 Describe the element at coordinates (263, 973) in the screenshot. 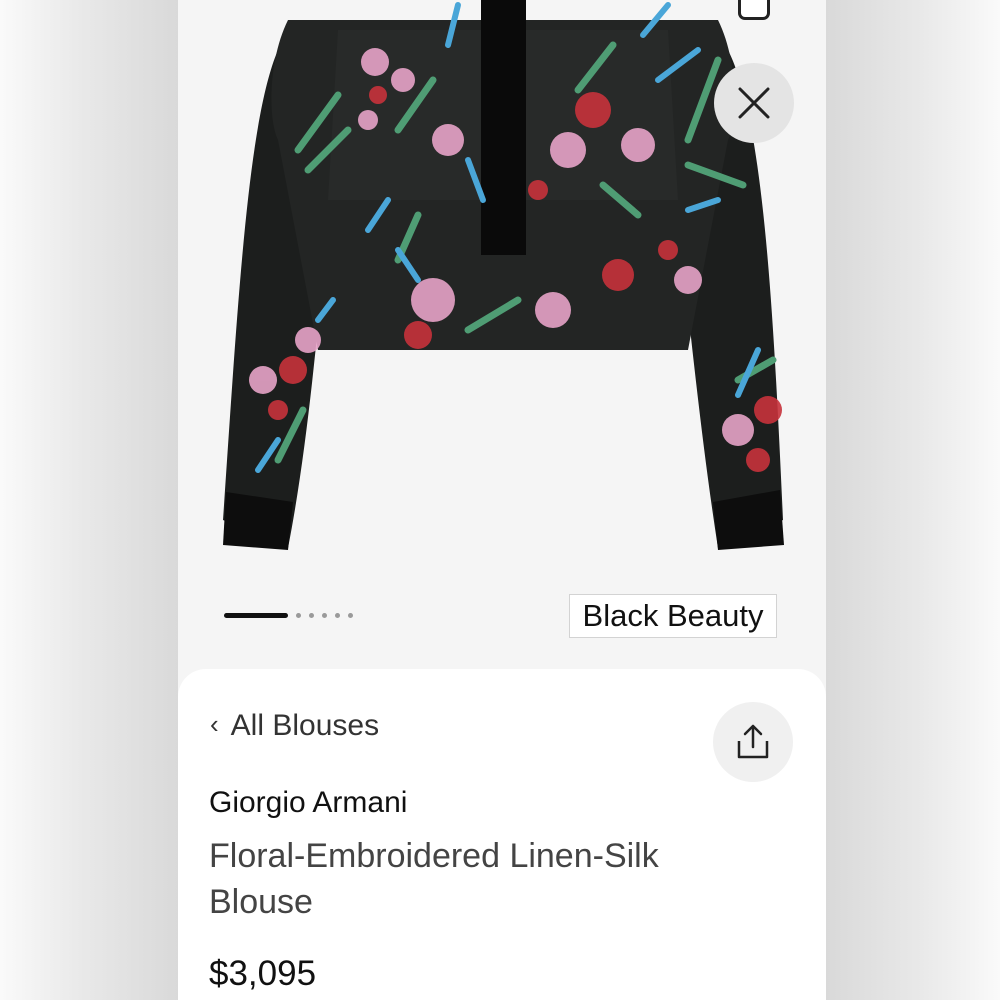

I see `product-price: $3,095` at that location.